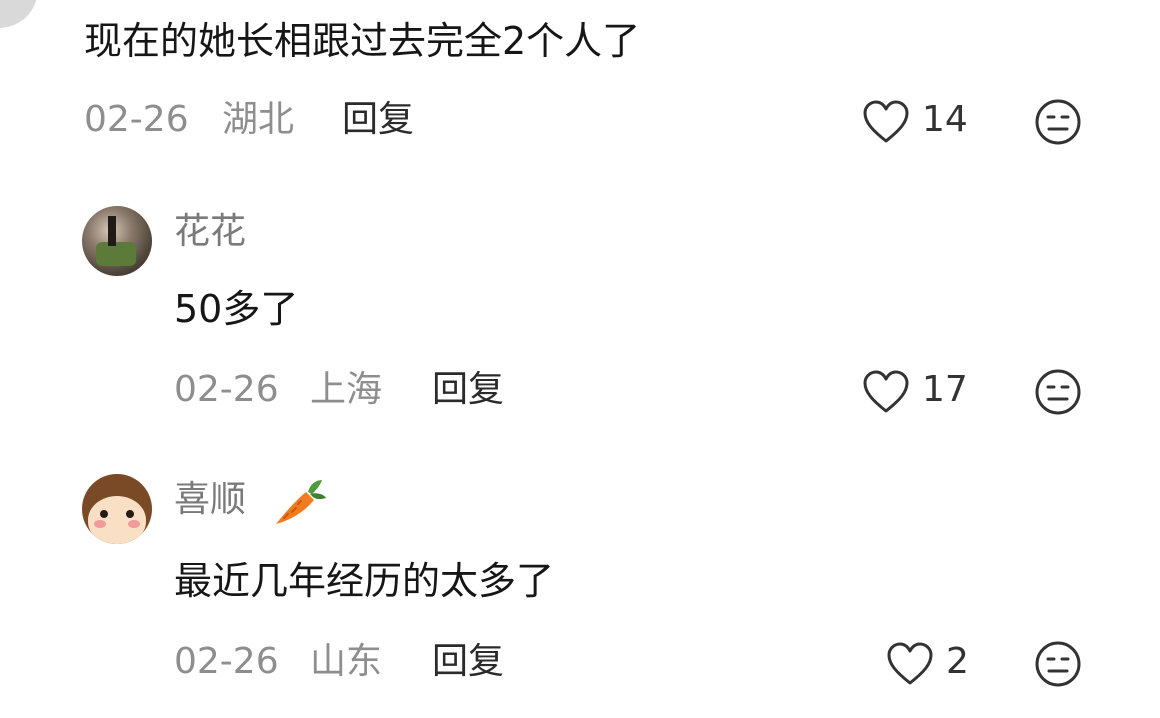 The height and width of the screenshot is (718, 1160). What do you see at coordinates (210, 500) in the screenshot?
I see `comment-author: 喜顺` at bounding box center [210, 500].